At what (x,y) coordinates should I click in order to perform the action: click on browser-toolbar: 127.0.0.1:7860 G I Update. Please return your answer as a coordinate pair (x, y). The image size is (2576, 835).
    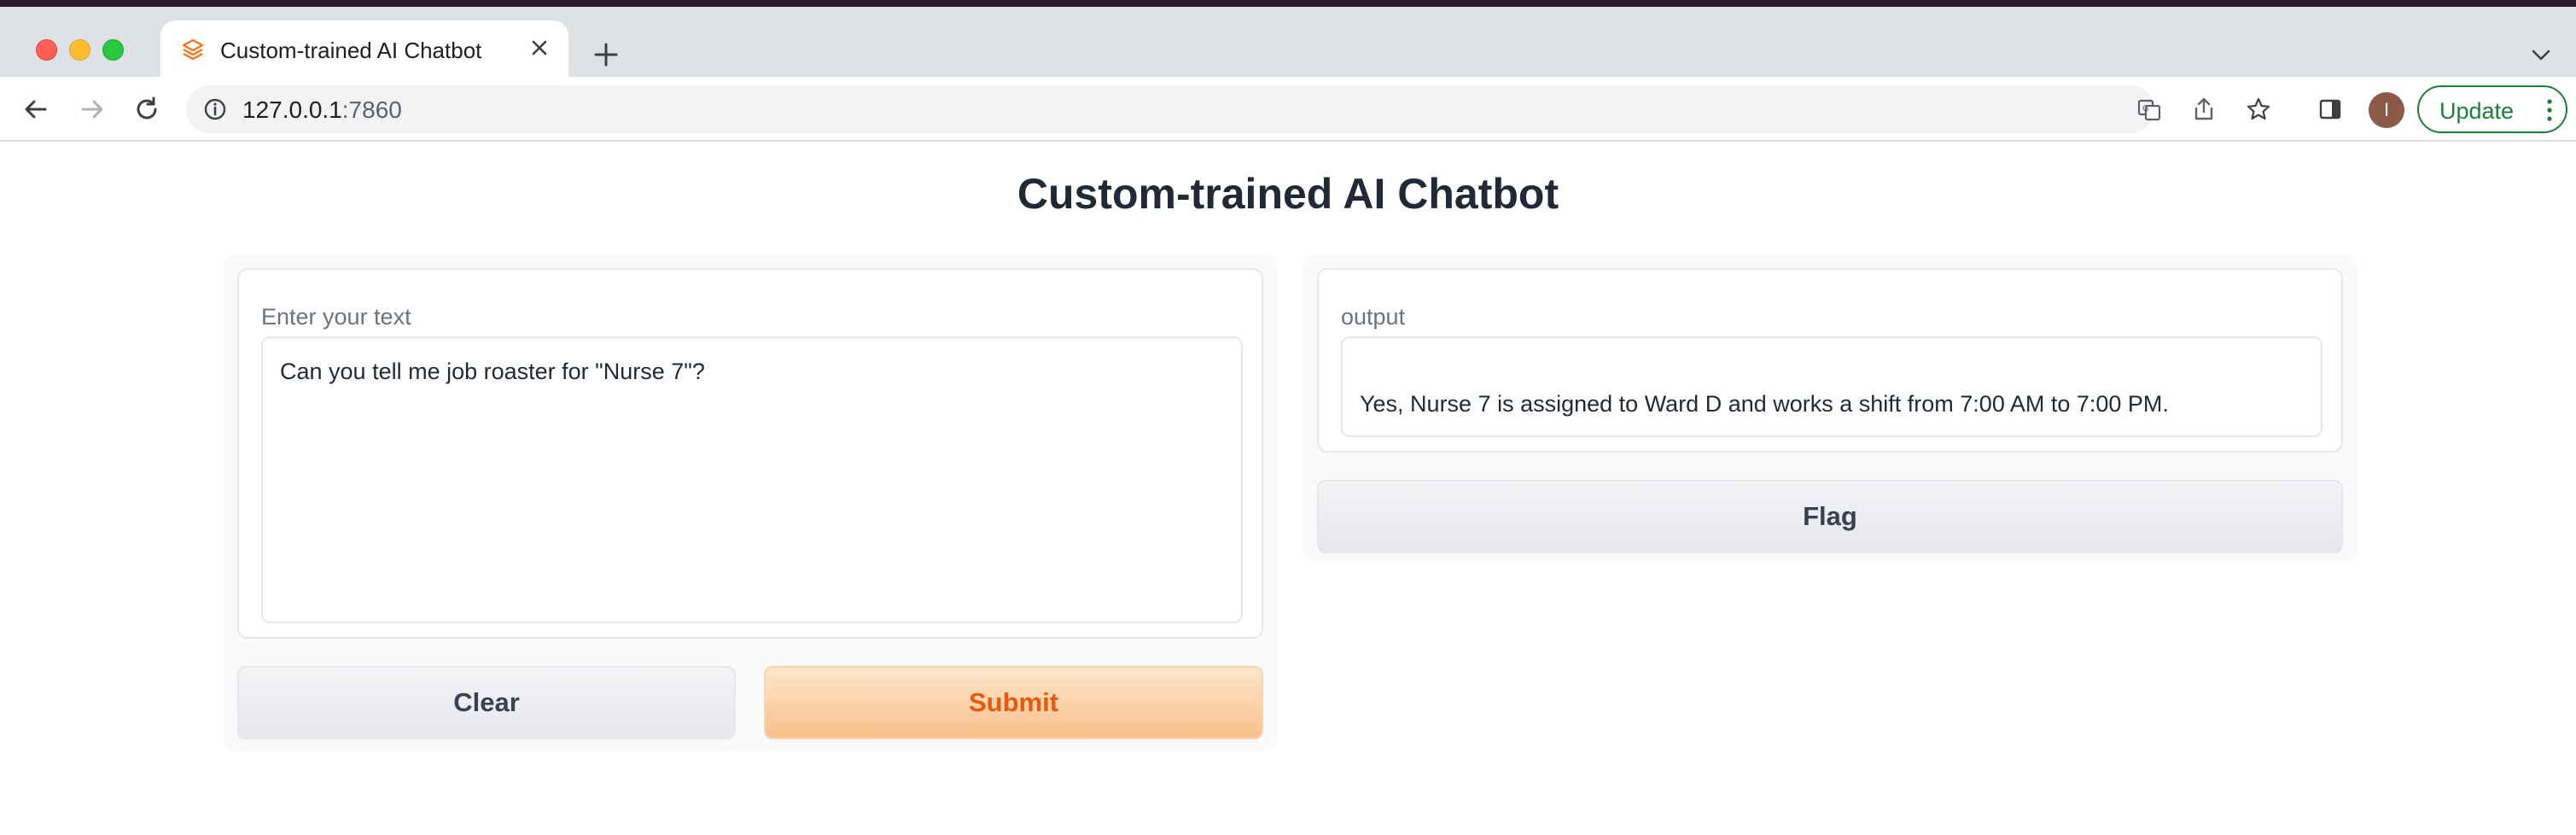
    Looking at the image, I should click on (1288, 110).